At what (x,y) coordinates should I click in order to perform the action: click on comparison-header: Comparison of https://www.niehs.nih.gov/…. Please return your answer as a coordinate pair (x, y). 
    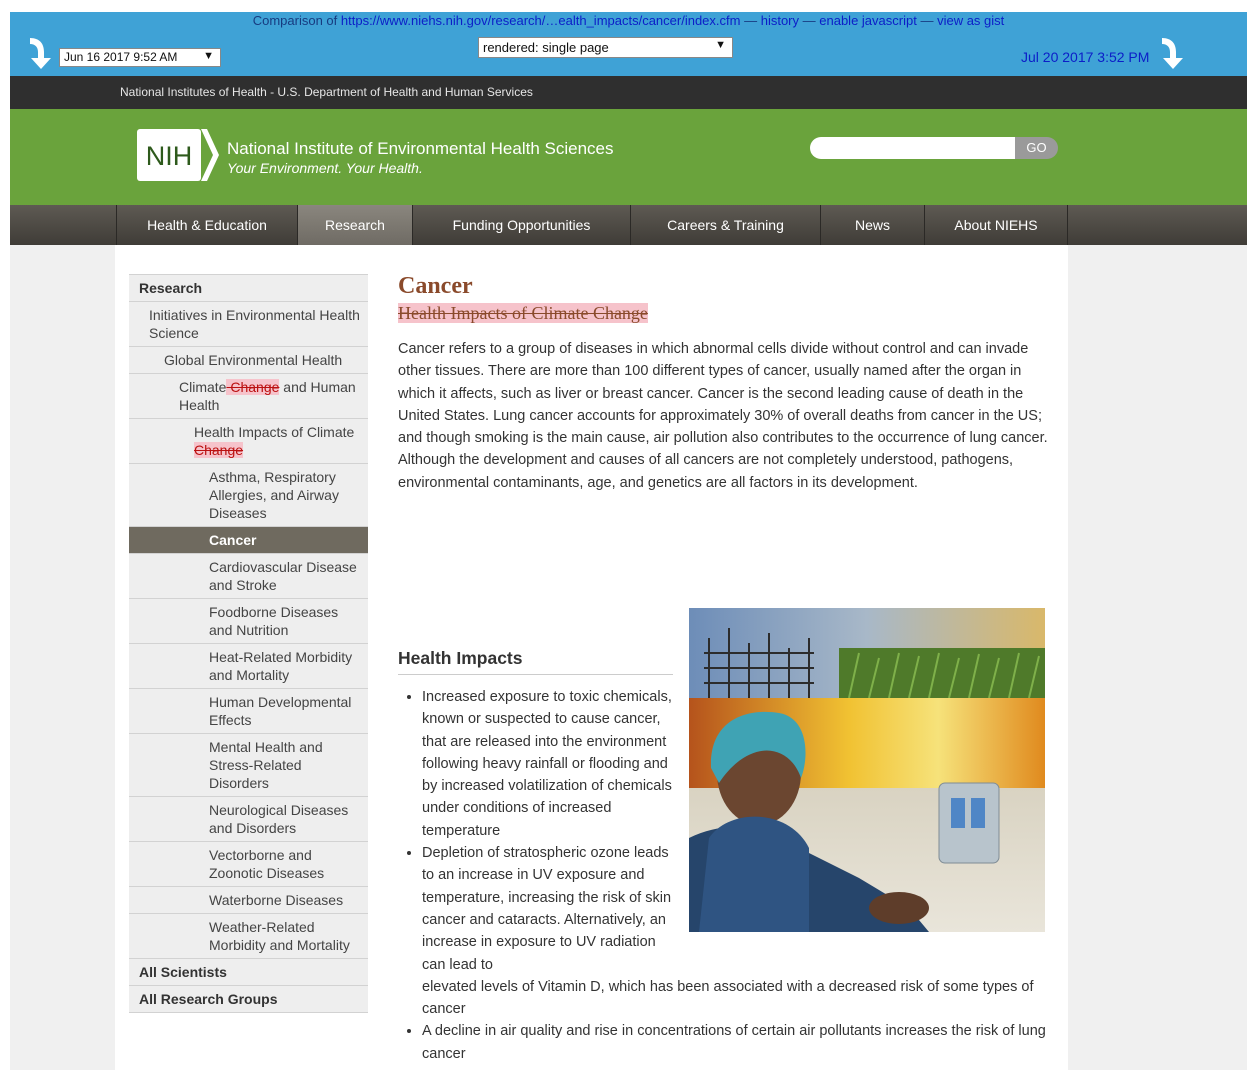
    Looking at the image, I should click on (628, 20).